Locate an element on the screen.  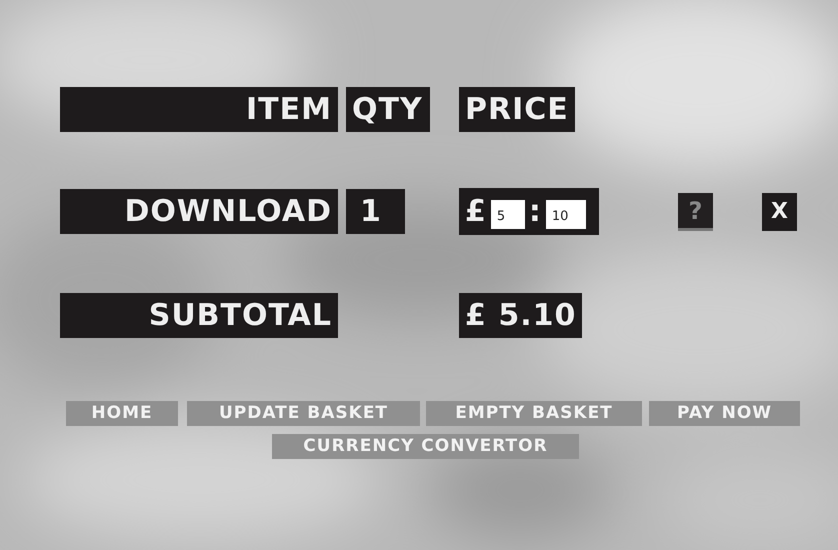
currency-symbol: £ is located at coordinates (476, 211).